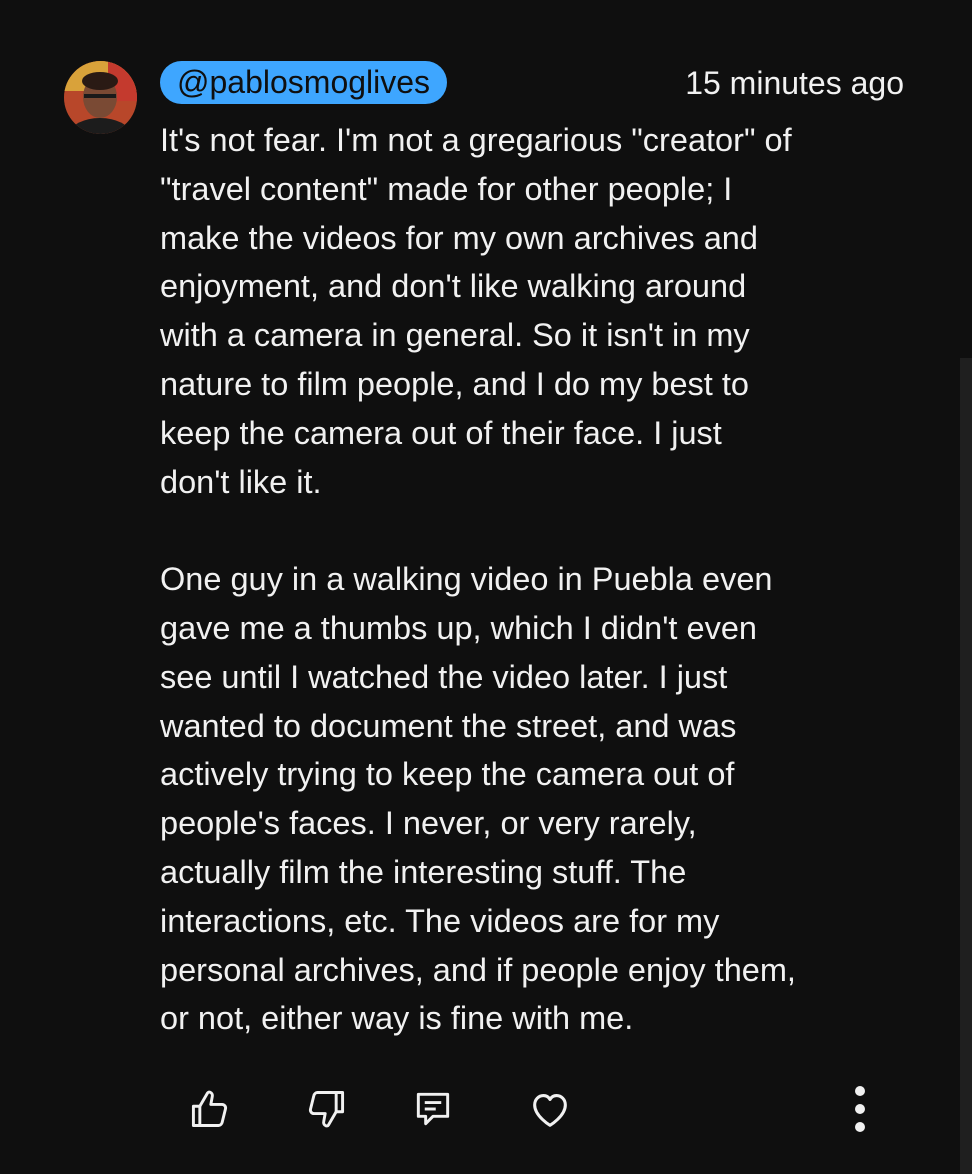  I want to click on dislike-button, so click(327, 1109).